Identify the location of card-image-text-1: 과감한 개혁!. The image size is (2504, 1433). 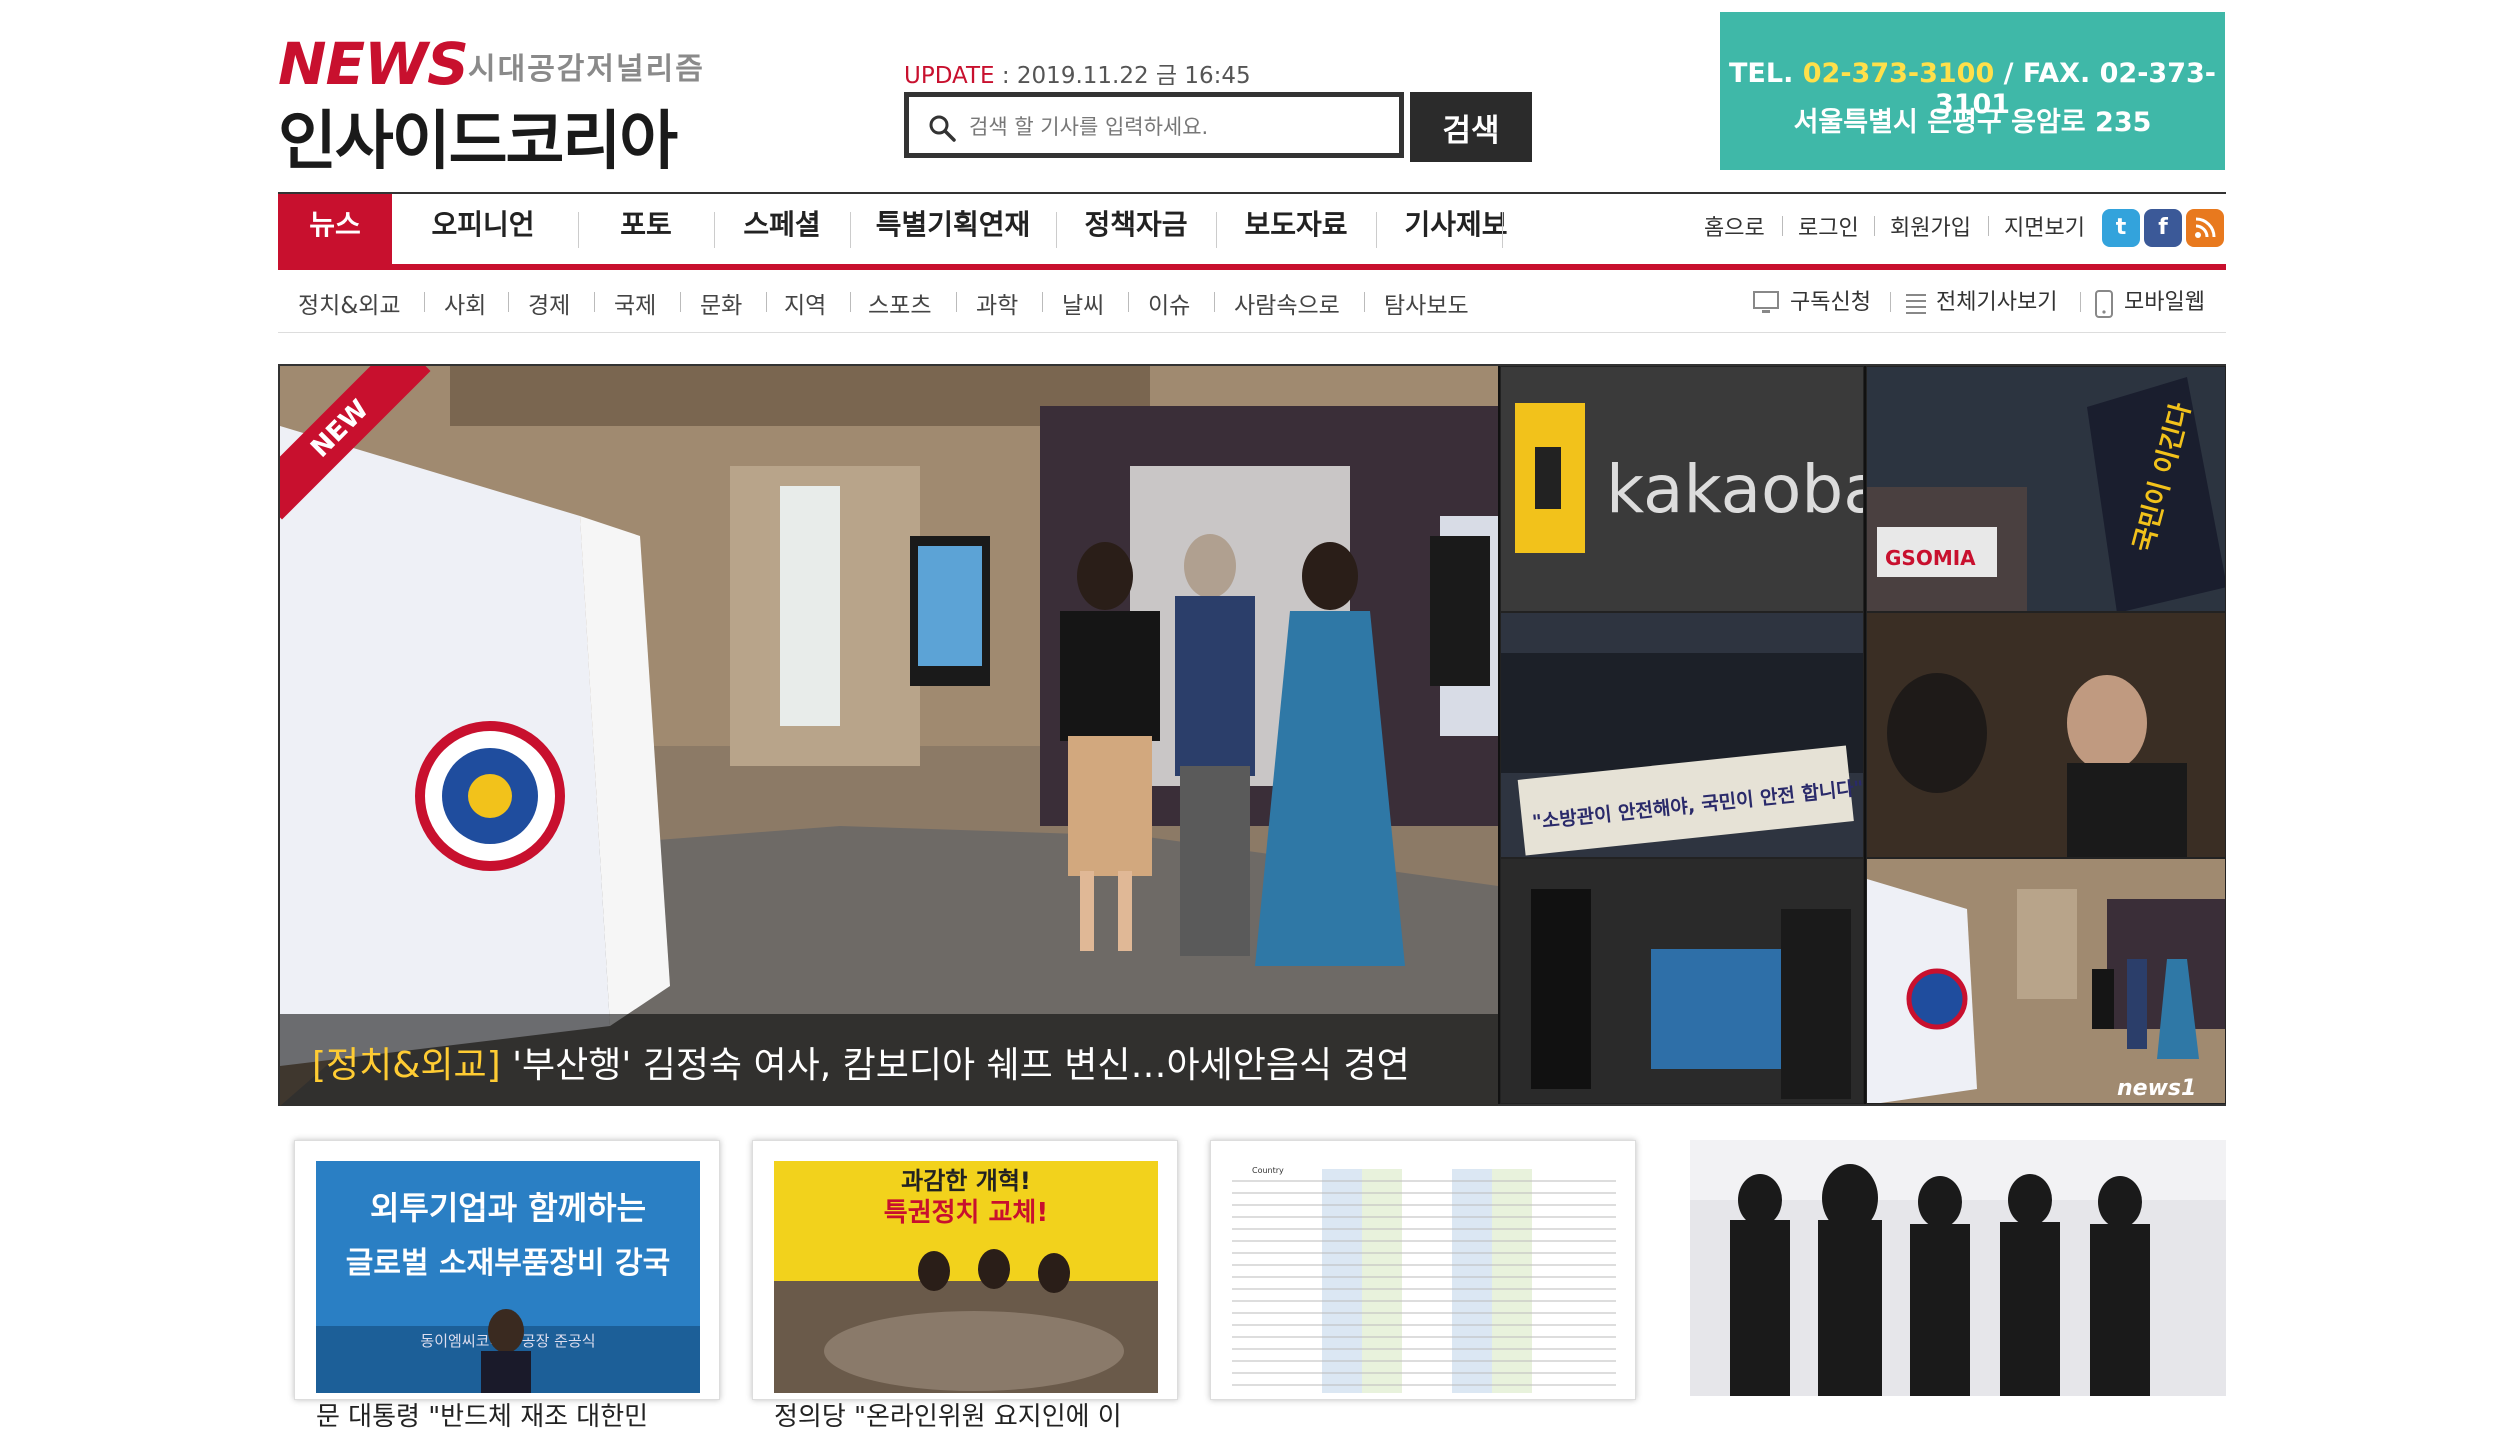
(966, 1181).